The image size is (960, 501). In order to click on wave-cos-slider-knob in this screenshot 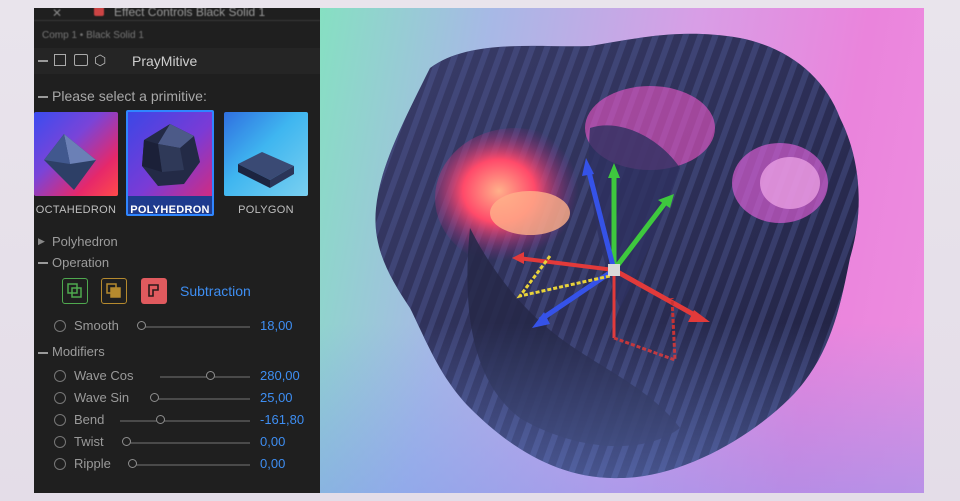, I will do `click(210, 375)`.